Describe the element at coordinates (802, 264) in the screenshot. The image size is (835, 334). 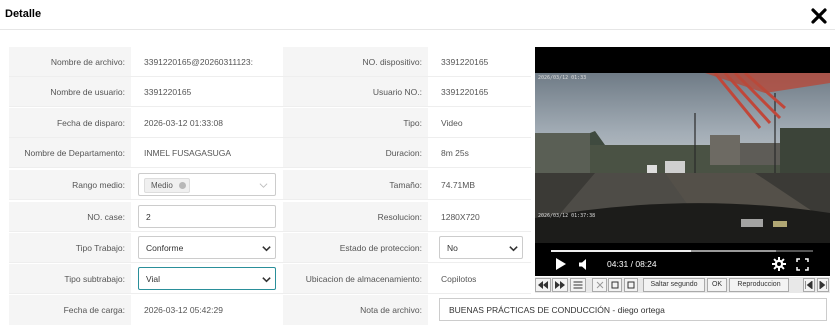
I see `fullscreen-icon` at that location.